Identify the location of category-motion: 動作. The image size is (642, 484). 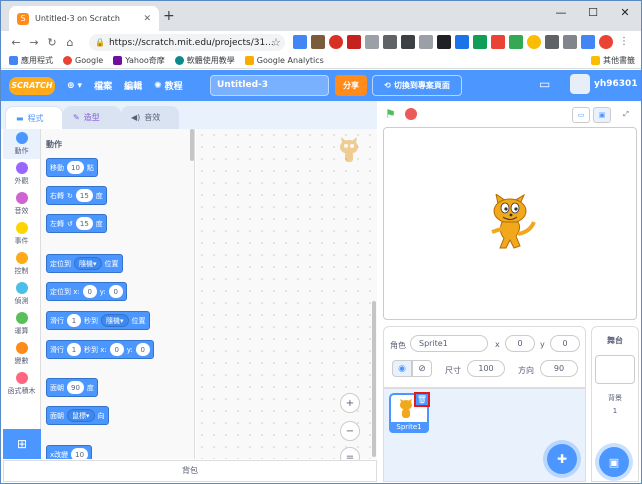
(21, 144).